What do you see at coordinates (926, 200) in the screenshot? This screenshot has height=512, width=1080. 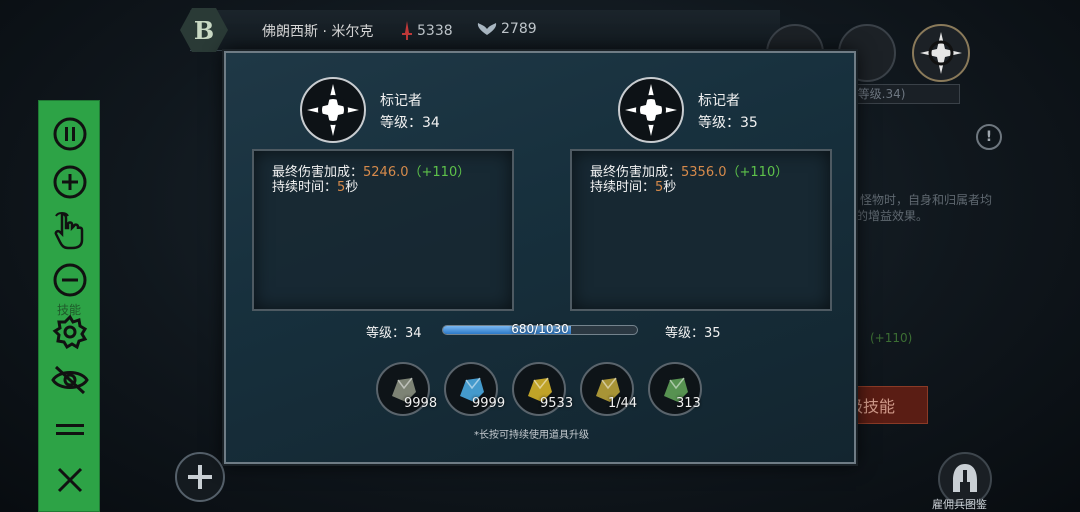 I see `bg-desc-line-1: 怪物时，自身和归属者均` at bounding box center [926, 200].